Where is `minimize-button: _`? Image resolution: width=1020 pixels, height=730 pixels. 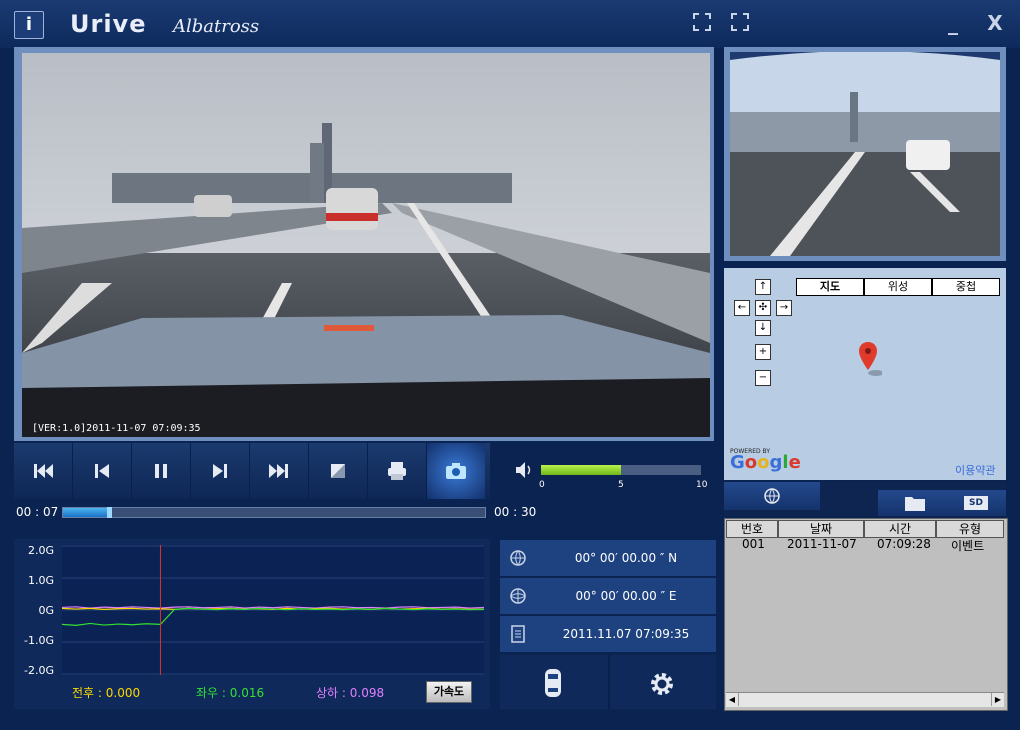
minimize-button: _ is located at coordinates (953, 23).